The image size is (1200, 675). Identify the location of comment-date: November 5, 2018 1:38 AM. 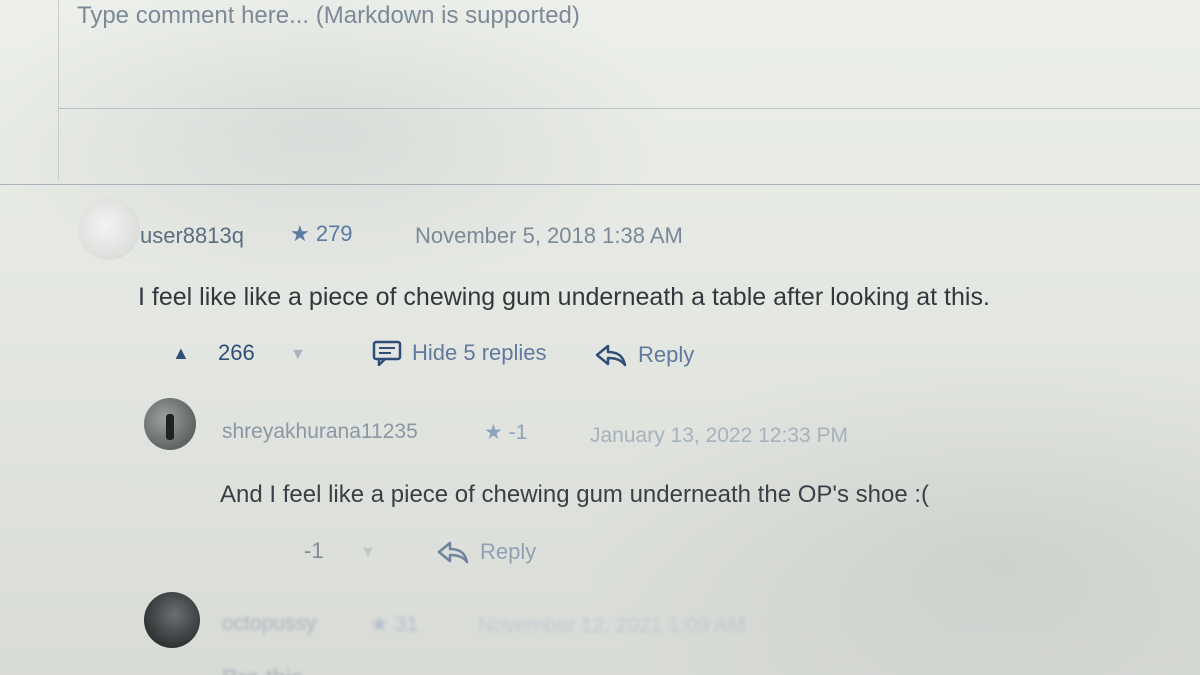
(549, 235).